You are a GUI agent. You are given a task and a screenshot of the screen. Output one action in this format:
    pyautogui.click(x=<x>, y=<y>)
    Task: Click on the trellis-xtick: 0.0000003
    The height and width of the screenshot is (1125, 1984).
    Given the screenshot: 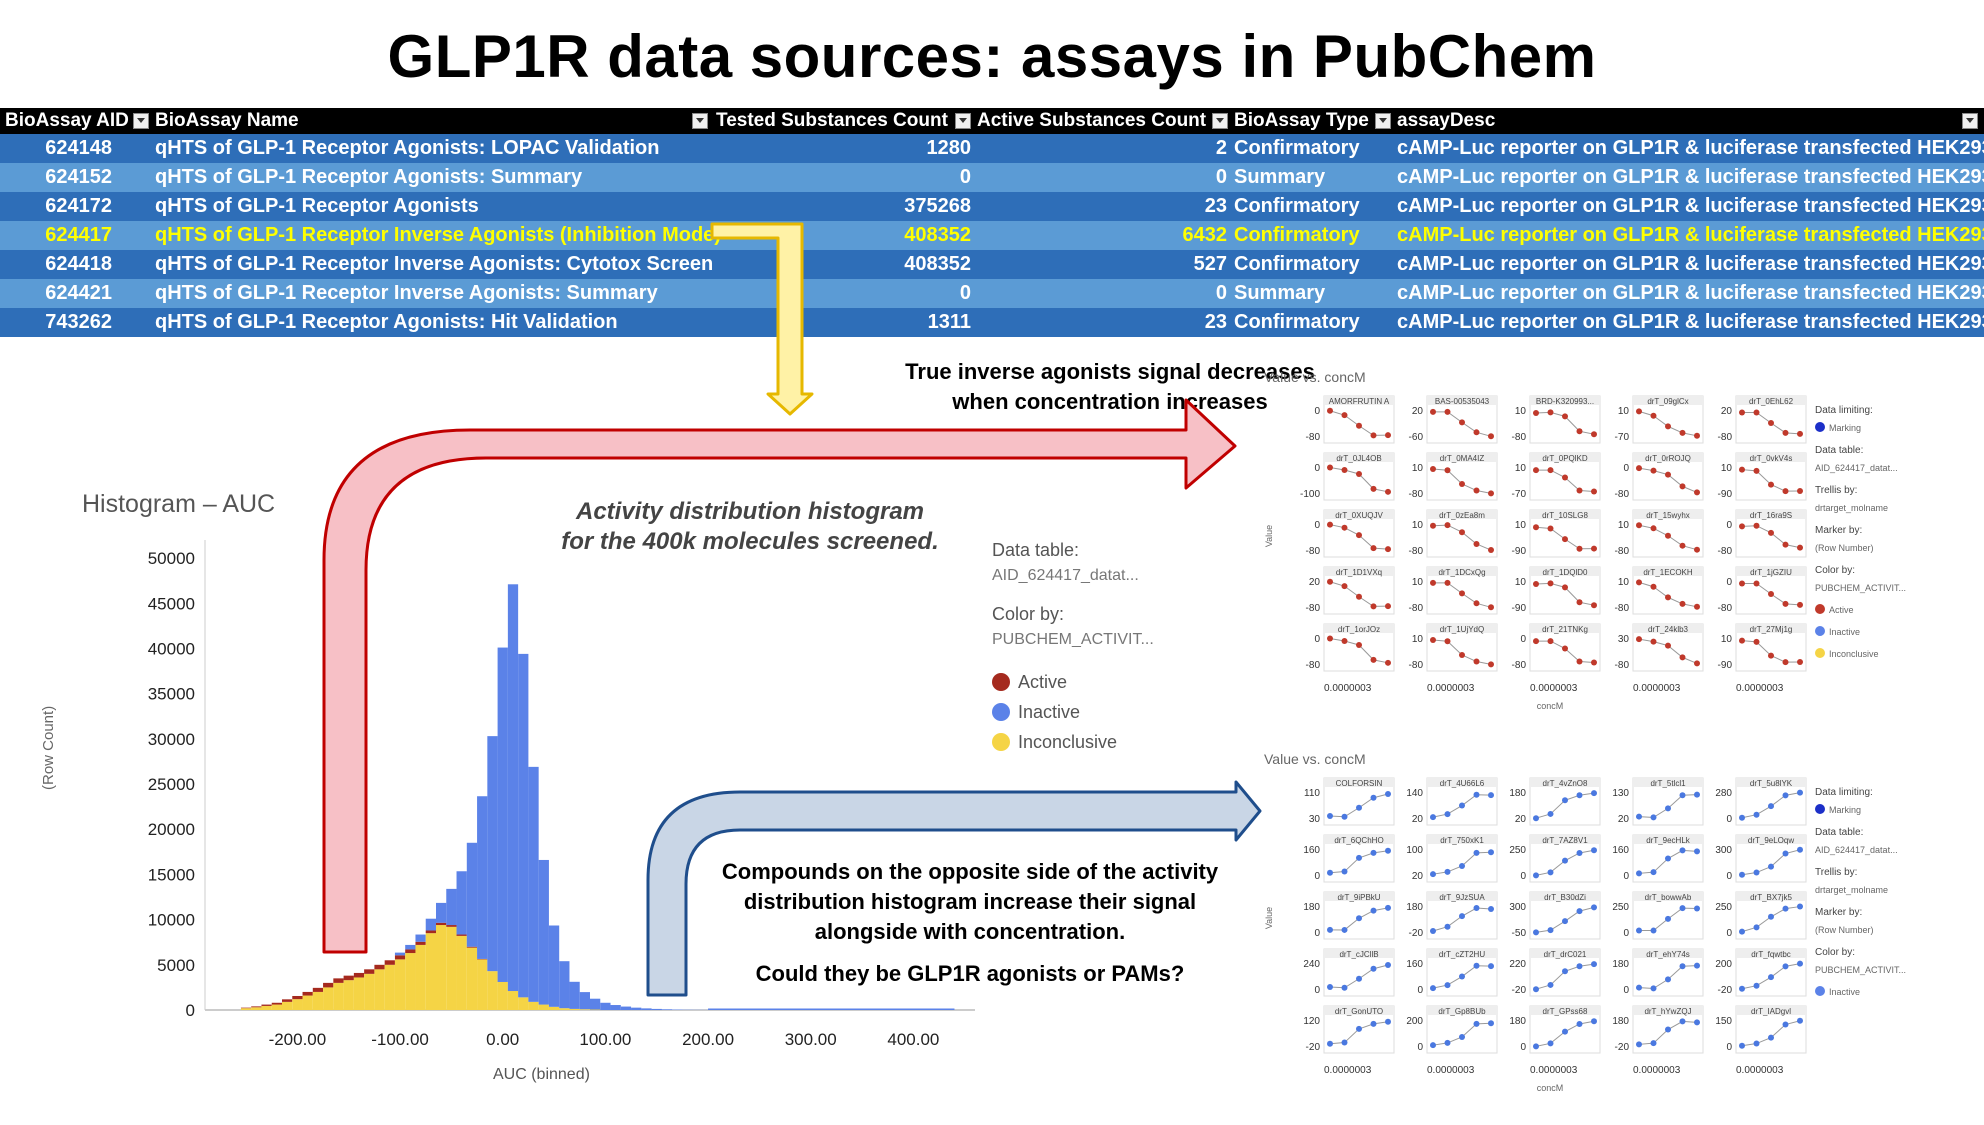 What is the action you would take?
    pyautogui.click(x=1554, y=688)
    